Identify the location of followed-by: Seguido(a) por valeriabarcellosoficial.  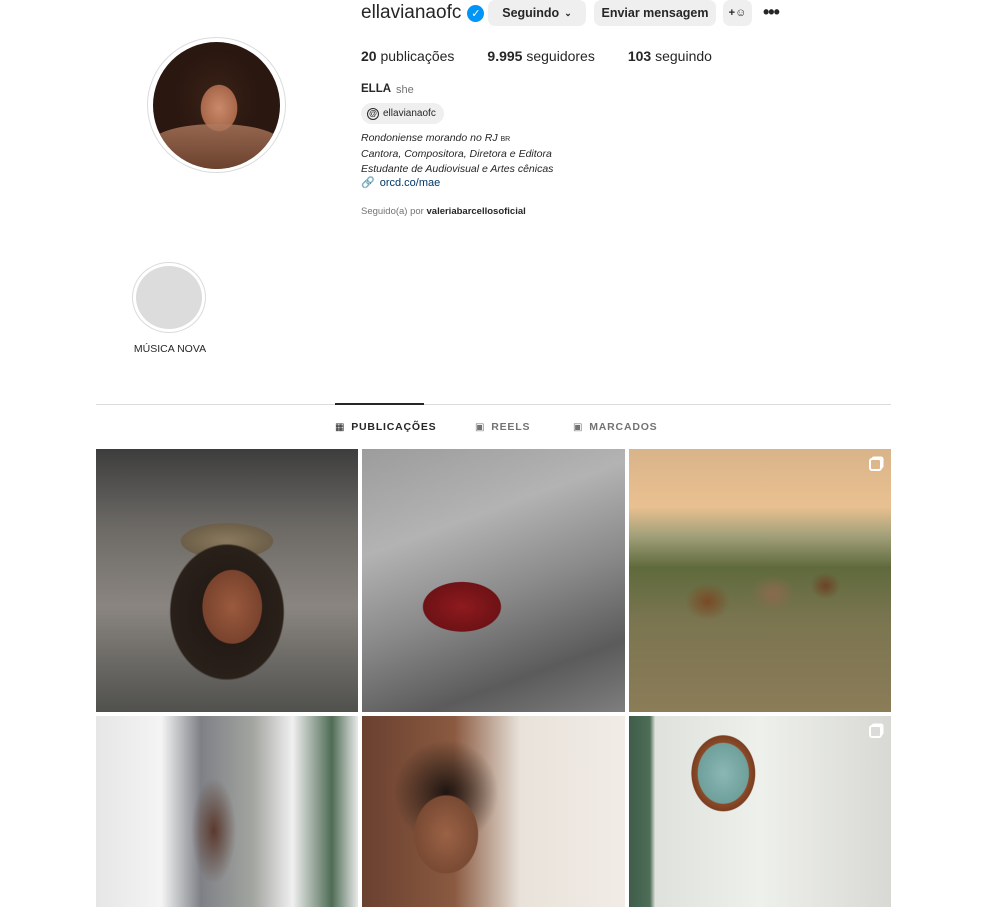
(443, 211).